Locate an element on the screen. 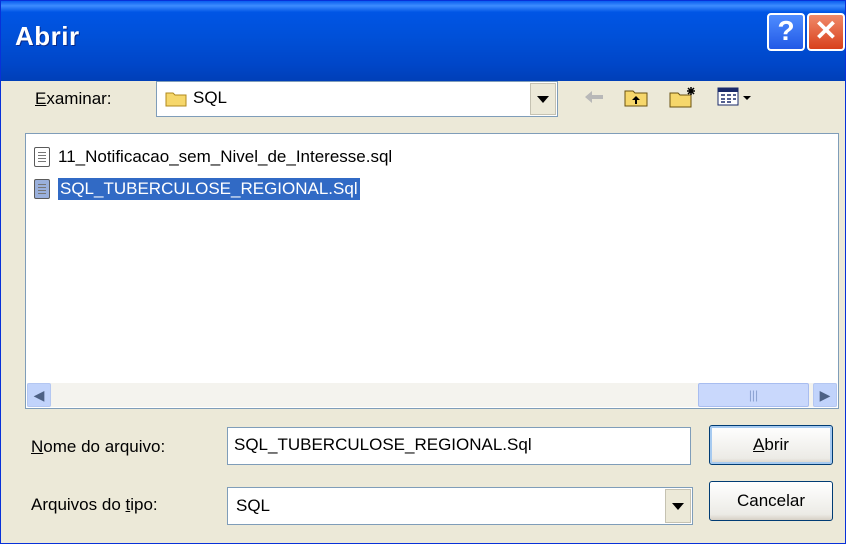 Image resolution: width=846 pixels, height=544 pixels. file-name: SQL_TUBERCULOSE_REGIONAL.Sql is located at coordinates (209, 189).